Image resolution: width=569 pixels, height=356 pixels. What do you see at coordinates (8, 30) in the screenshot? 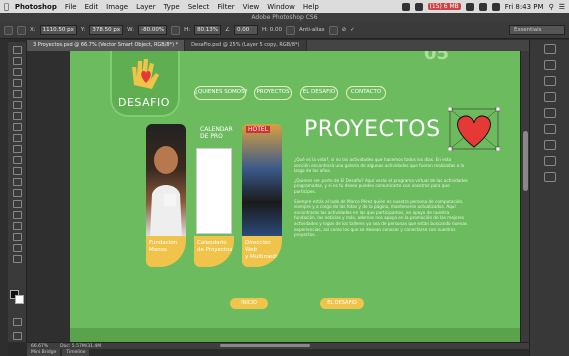
I see `transform-tool-icon` at bounding box center [8, 30].